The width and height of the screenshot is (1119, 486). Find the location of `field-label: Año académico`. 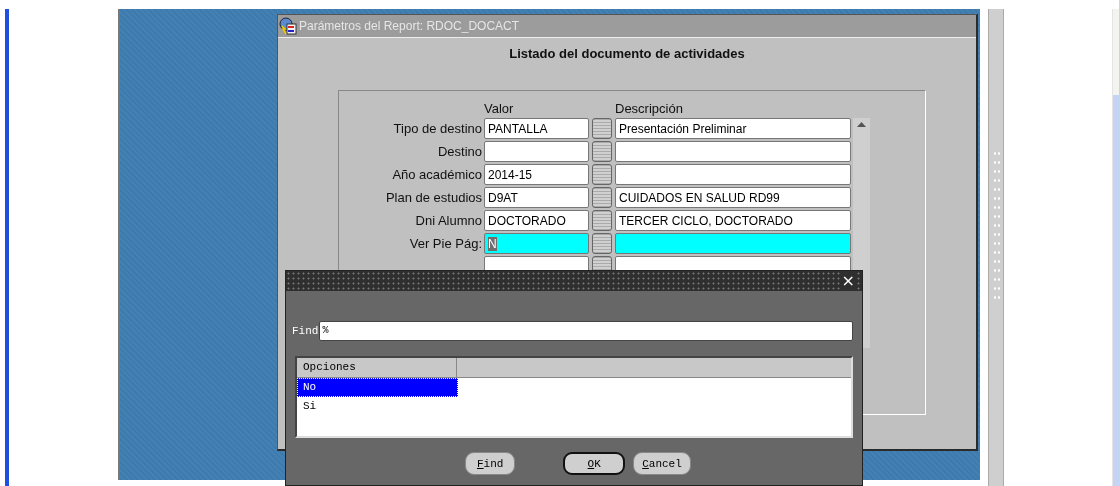

field-label: Año académico is located at coordinates (437, 174).